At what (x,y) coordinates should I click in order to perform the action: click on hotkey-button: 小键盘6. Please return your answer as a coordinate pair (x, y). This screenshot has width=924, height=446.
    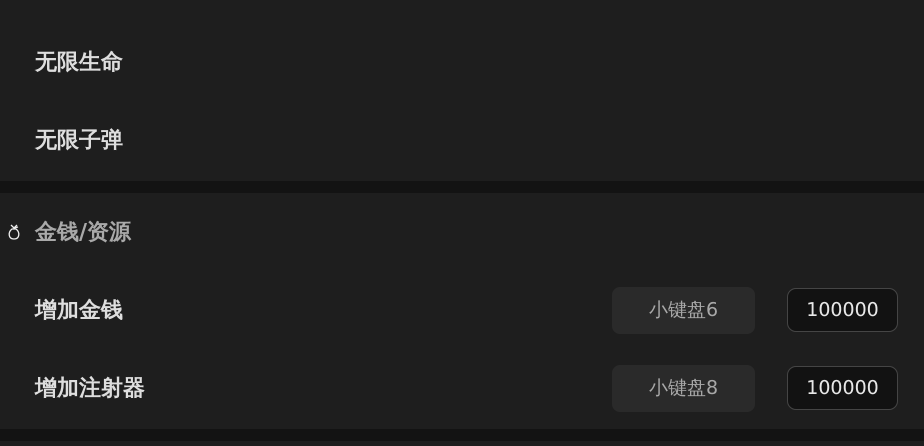
    Looking at the image, I should click on (683, 310).